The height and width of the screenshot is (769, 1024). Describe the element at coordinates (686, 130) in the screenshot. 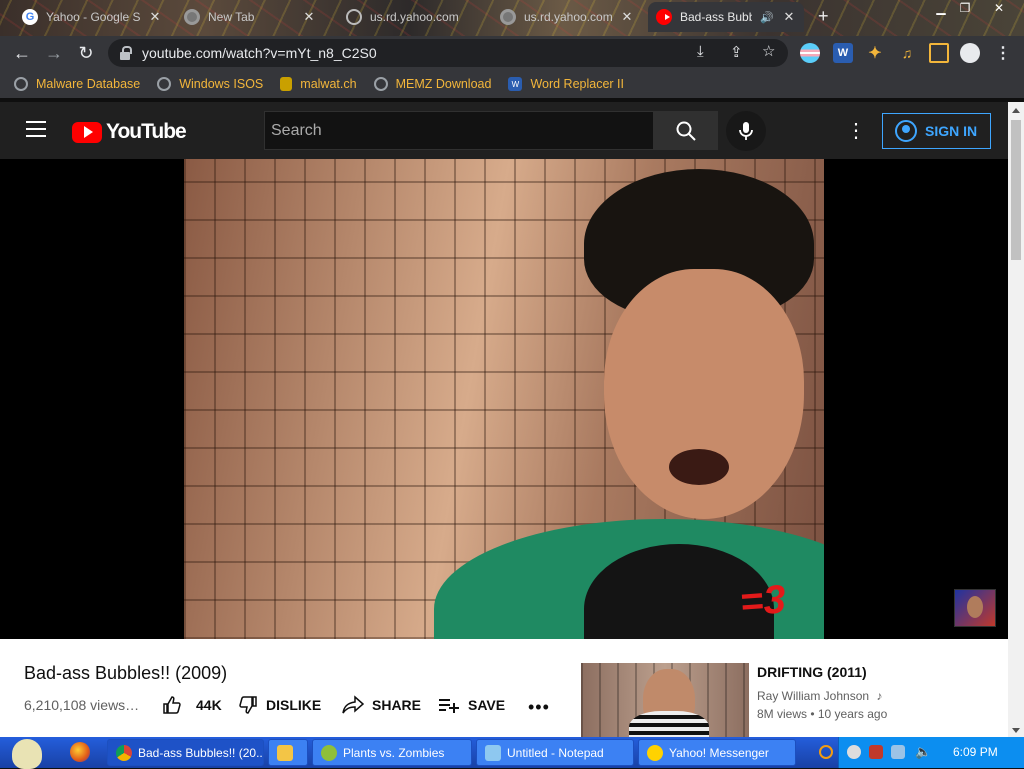

I see `search-button` at that location.